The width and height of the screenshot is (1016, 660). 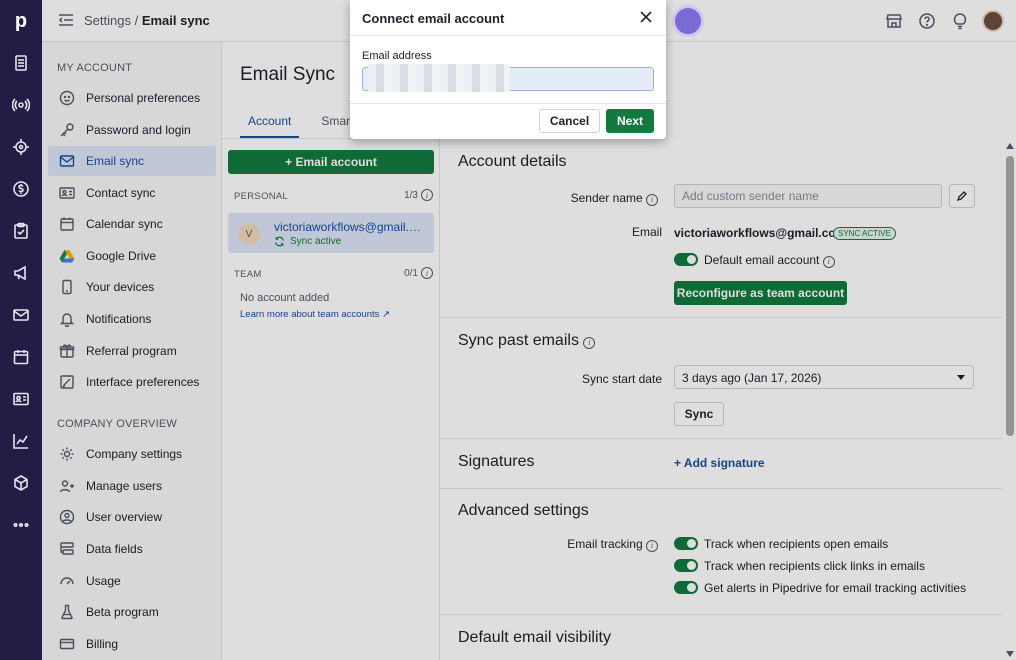 I want to click on money-icon, so click(x=21, y=189).